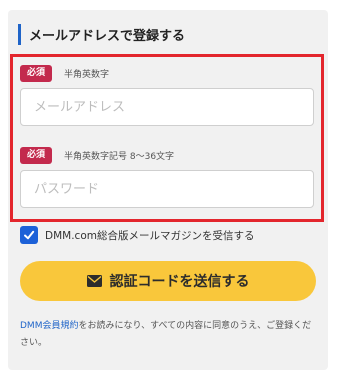 The height and width of the screenshot is (380, 338). Describe the element at coordinates (19, 34) in the screenshot. I see `heading-accent-bar` at that location.